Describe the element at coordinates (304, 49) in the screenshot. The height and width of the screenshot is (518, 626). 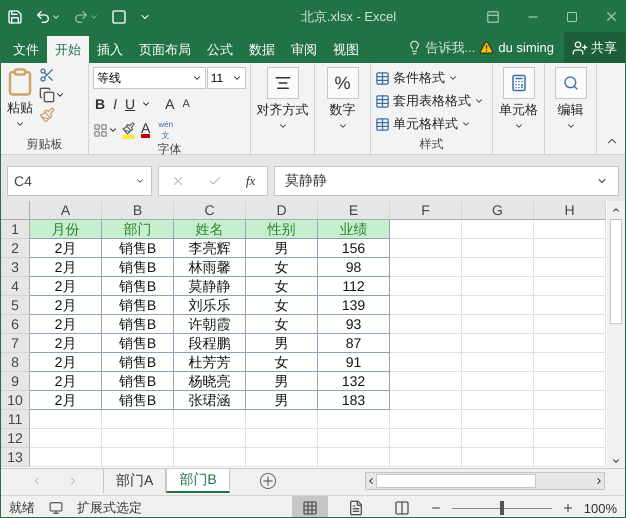
I see `menu-tab: 审阅` at that location.